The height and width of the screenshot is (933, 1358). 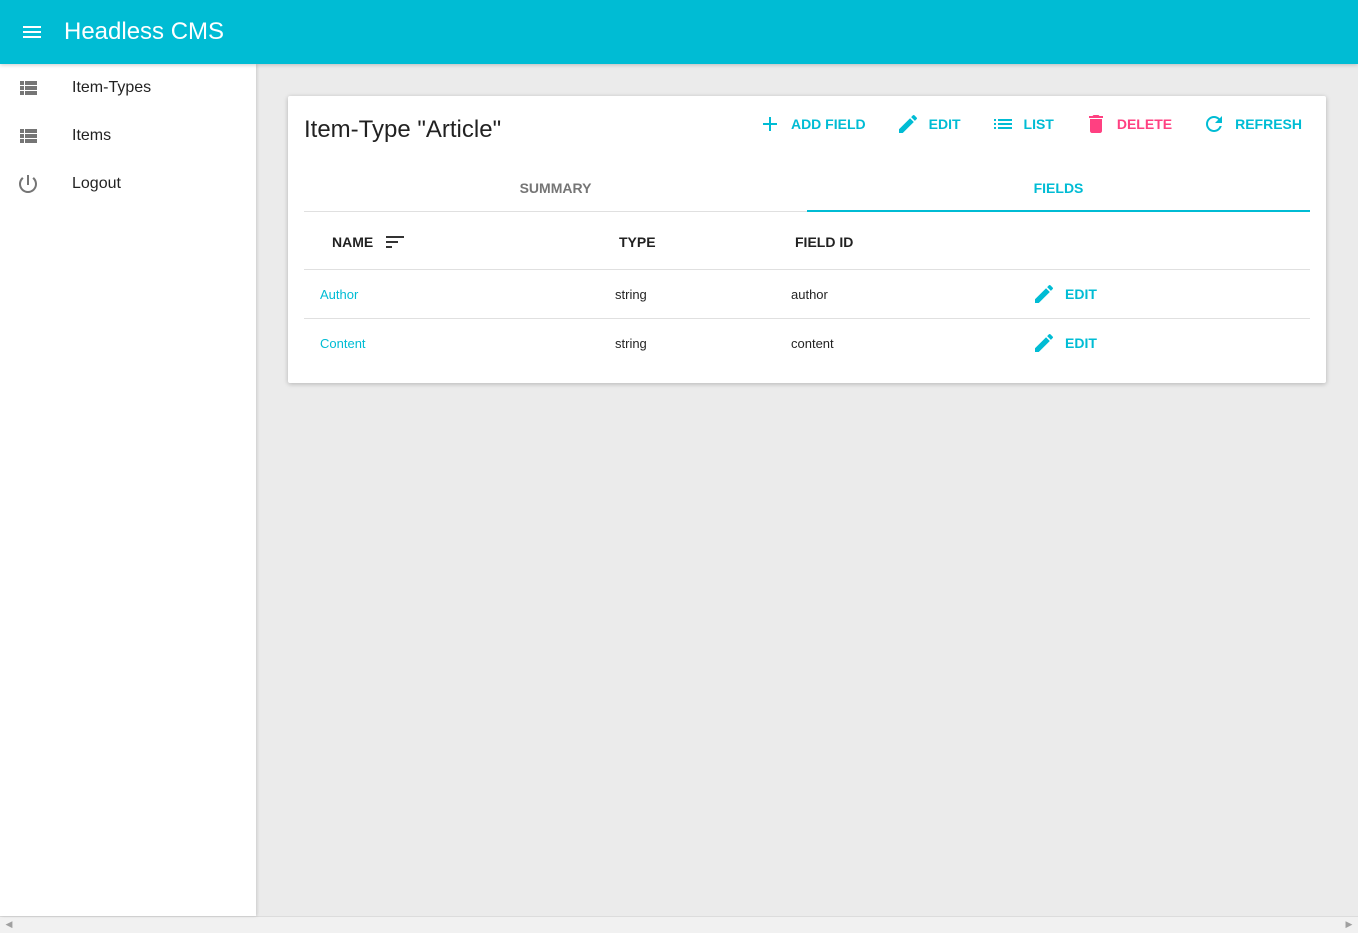 I want to click on edit-button: EDIT, so click(x=928, y=124).